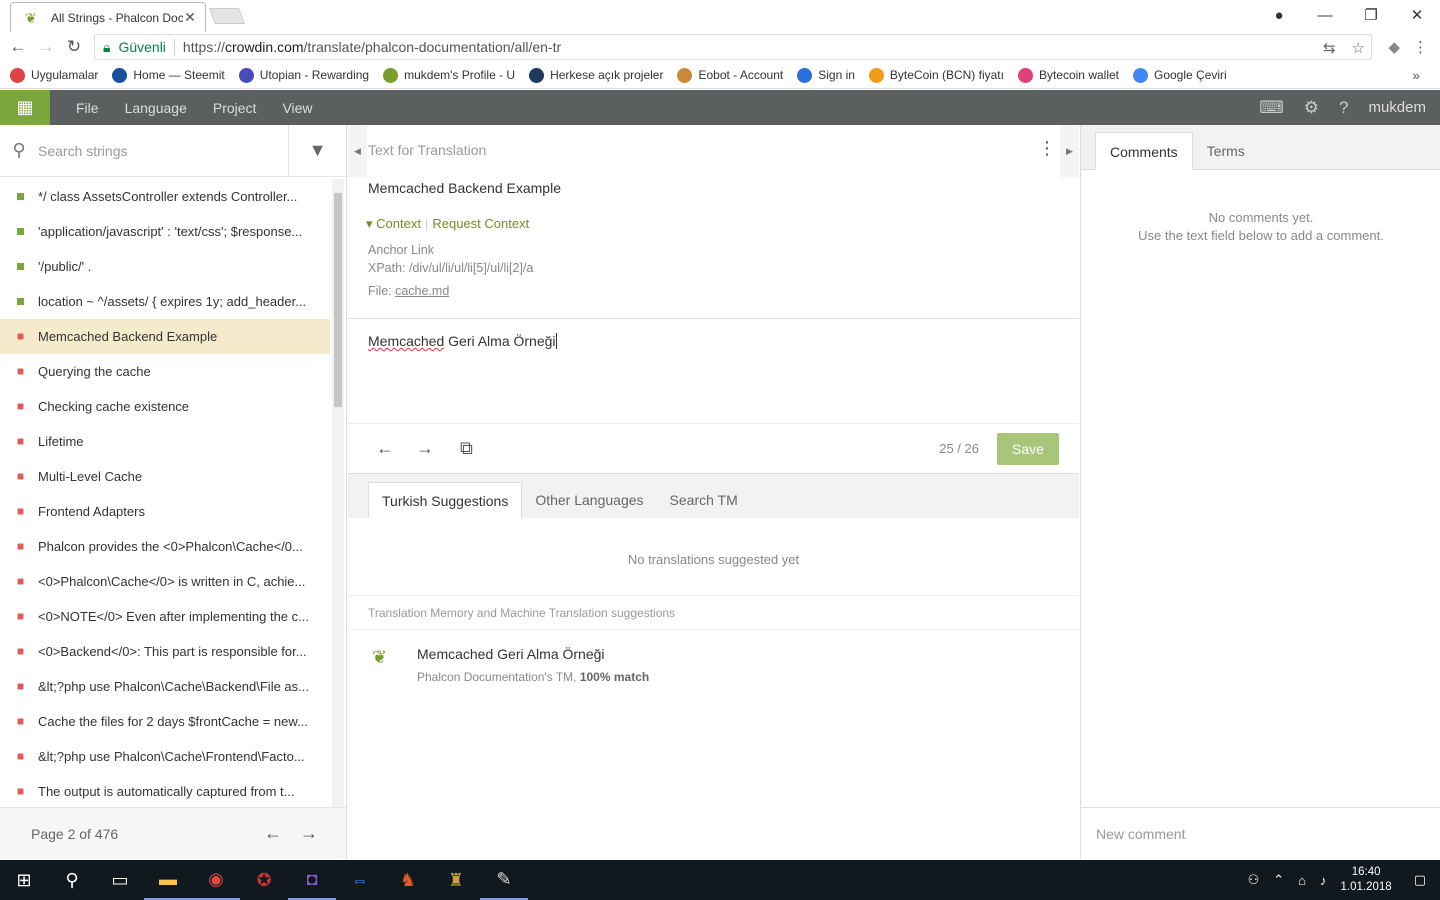  What do you see at coordinates (1358, 48) in the screenshot?
I see `bookmark-star-icon: ☆` at bounding box center [1358, 48].